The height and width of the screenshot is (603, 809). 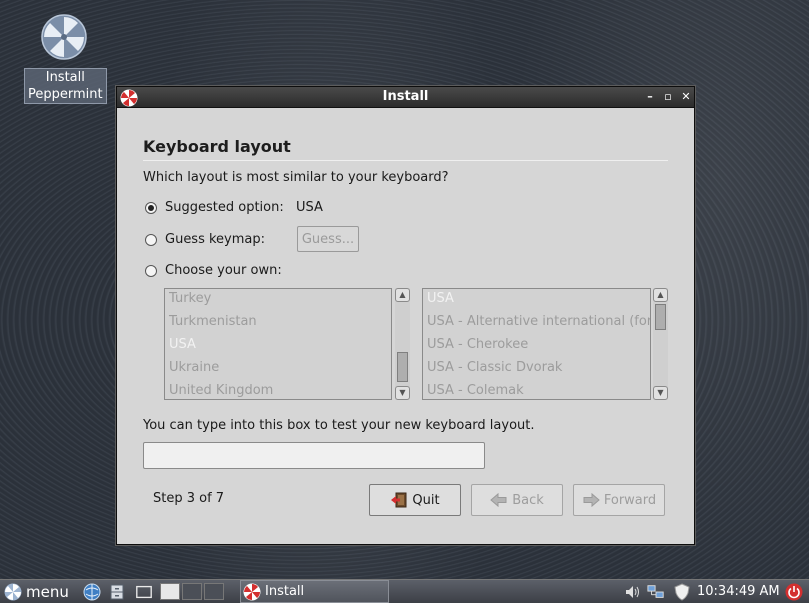 I want to click on quit-door-icon, so click(x=399, y=500).